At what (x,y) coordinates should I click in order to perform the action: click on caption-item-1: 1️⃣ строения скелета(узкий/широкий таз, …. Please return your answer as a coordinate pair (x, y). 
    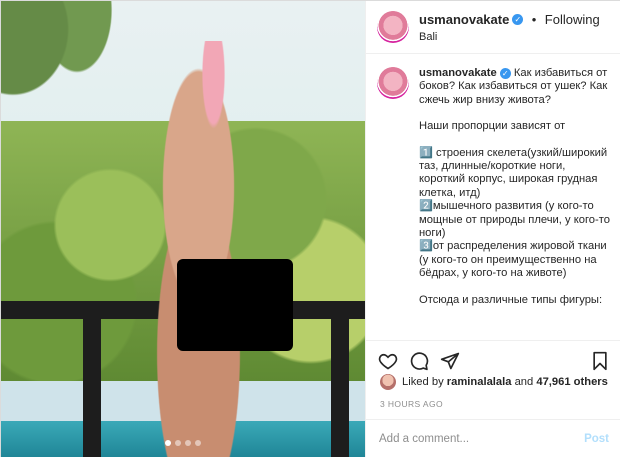
    Looking at the image, I should click on (513, 172).